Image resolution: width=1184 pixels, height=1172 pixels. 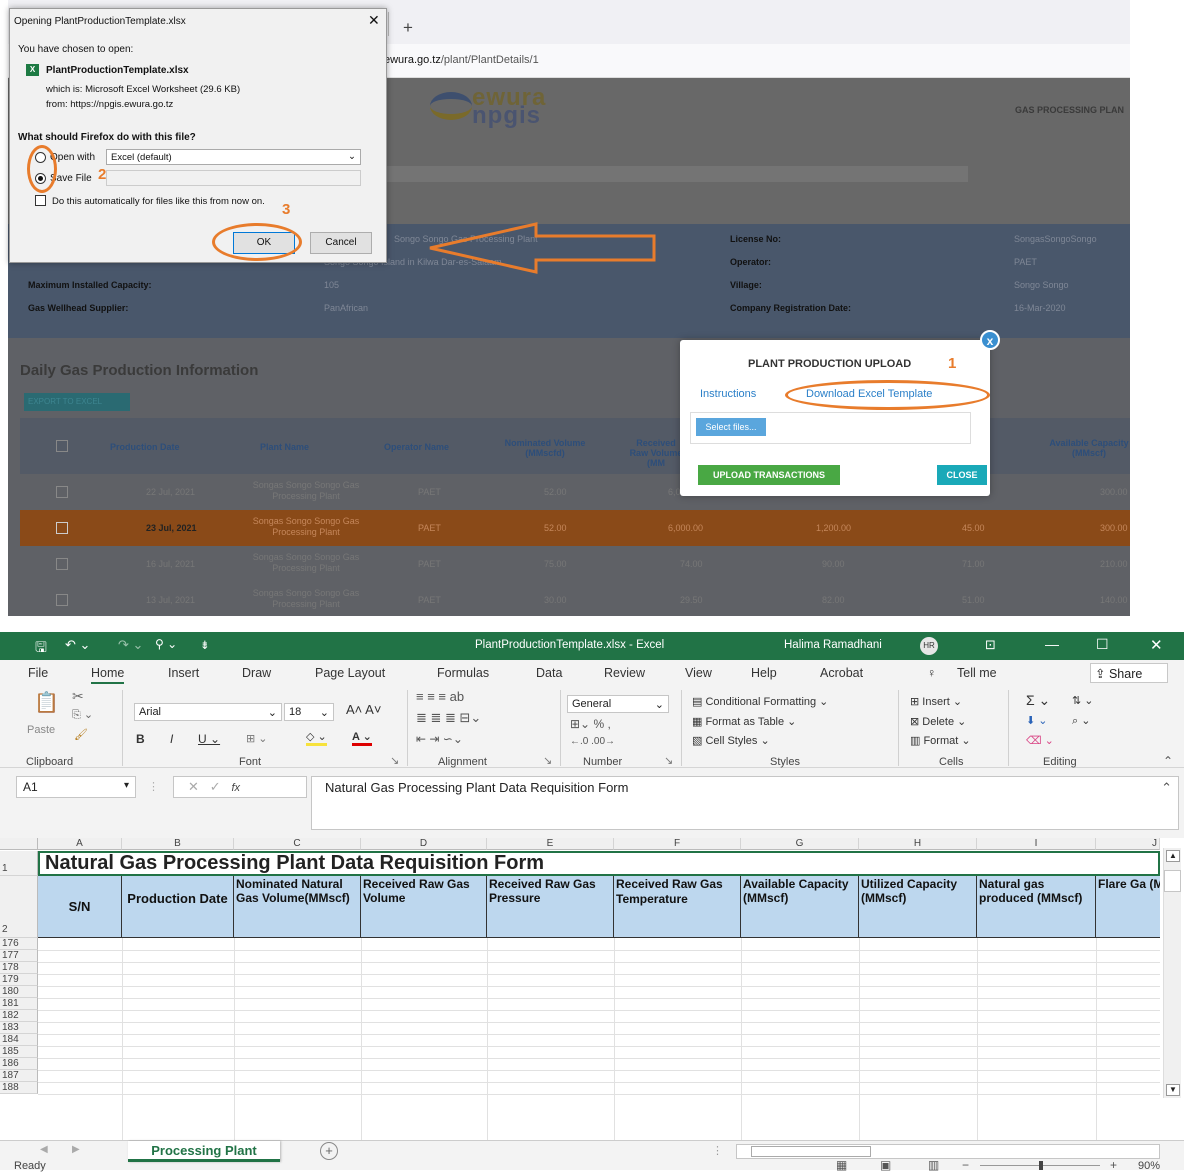 What do you see at coordinates (284, 447) in the screenshot?
I see `col-plant-name: Plant Name` at bounding box center [284, 447].